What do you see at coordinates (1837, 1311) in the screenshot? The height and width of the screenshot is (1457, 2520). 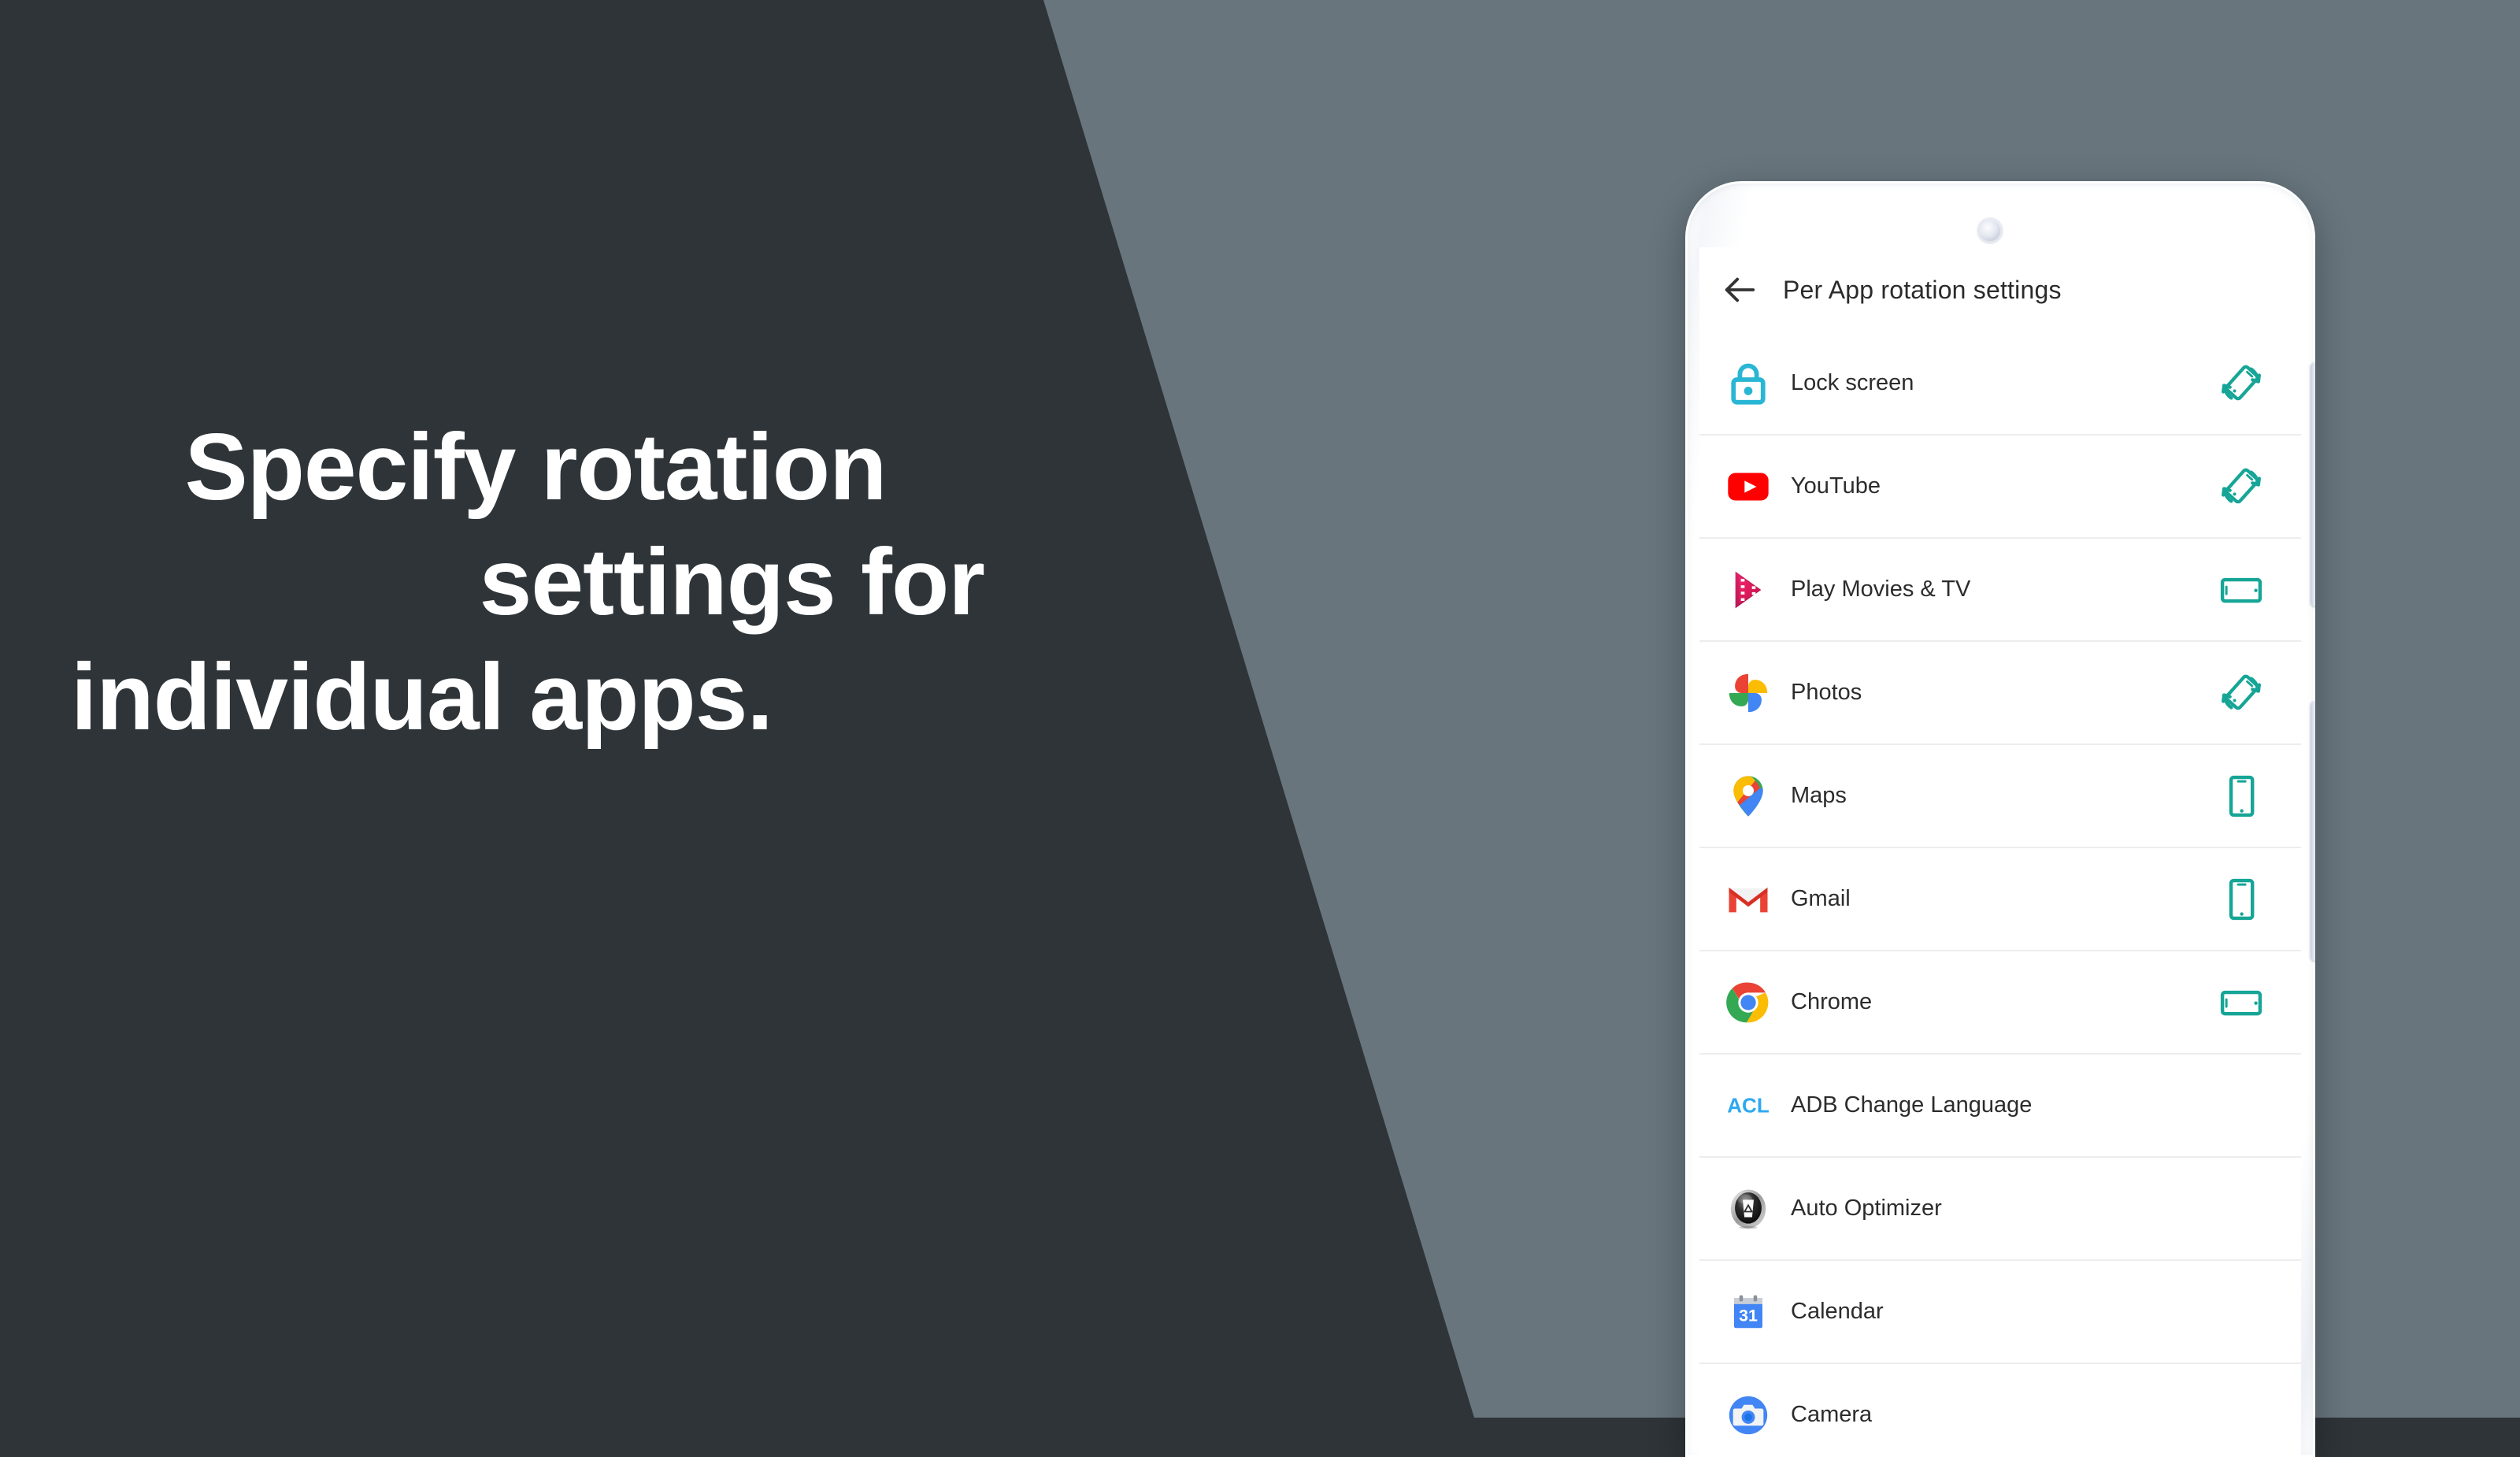 I see `app-name-label: Calendar` at bounding box center [1837, 1311].